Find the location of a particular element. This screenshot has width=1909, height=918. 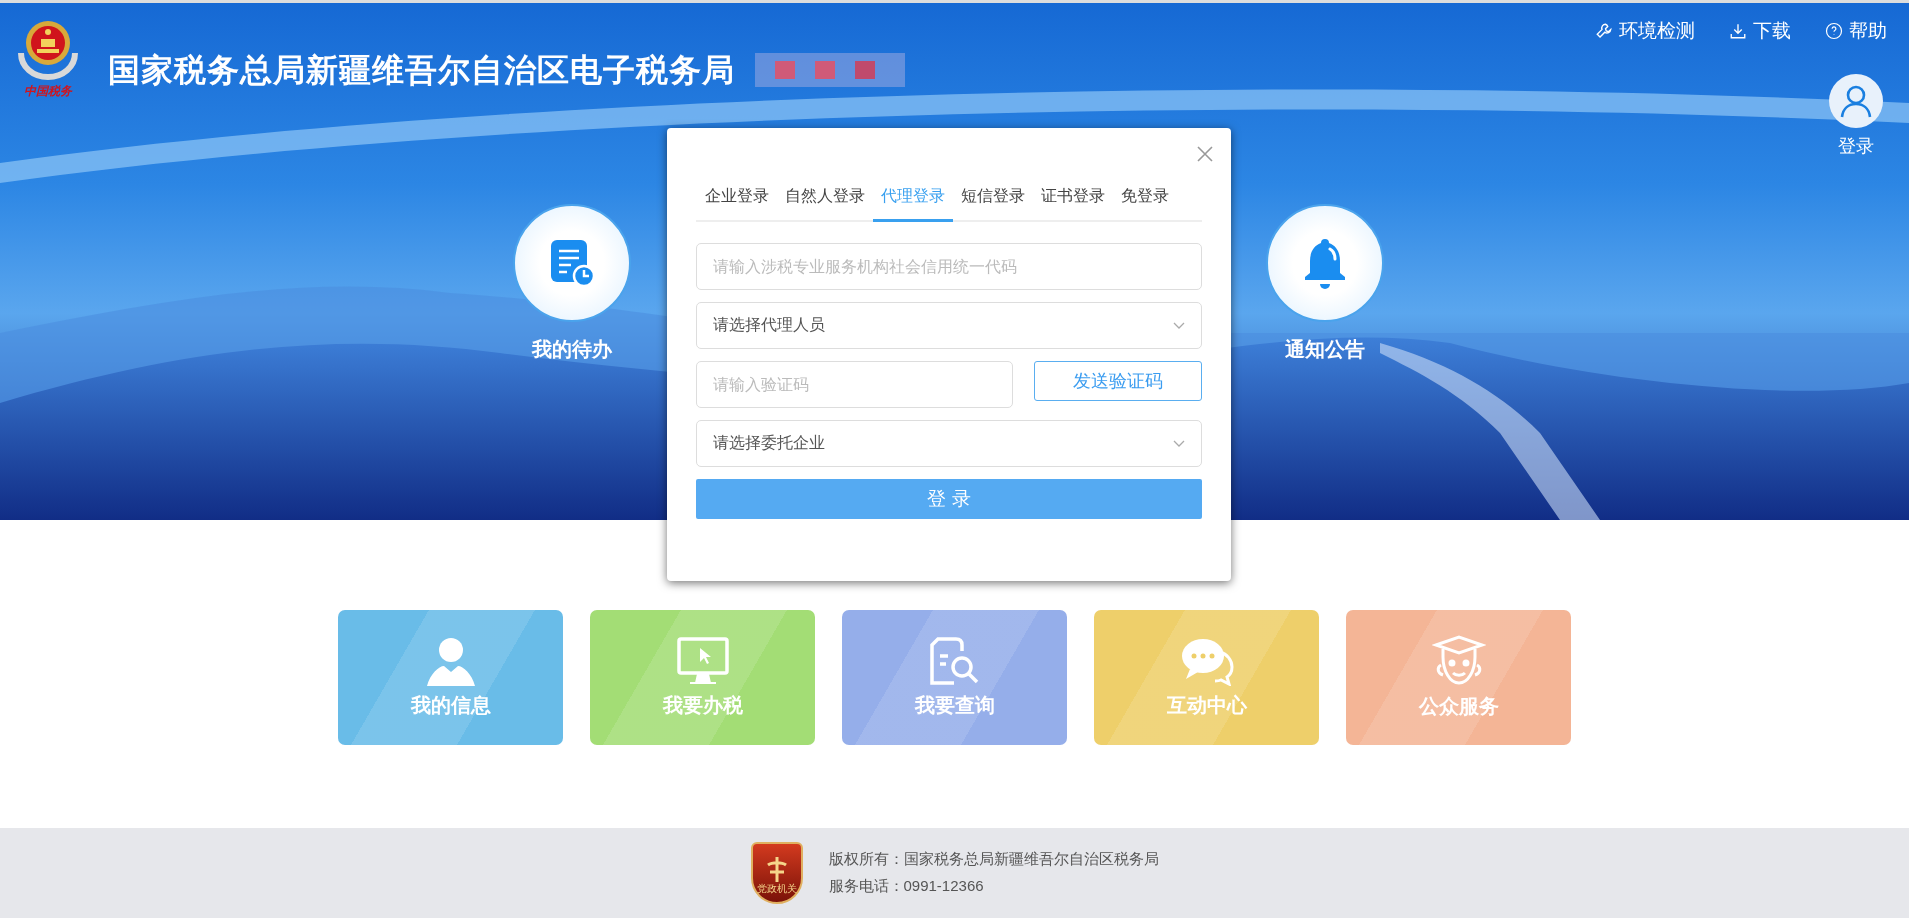

service-phone-text: 服务电话：0991-12366 is located at coordinates (906, 886).